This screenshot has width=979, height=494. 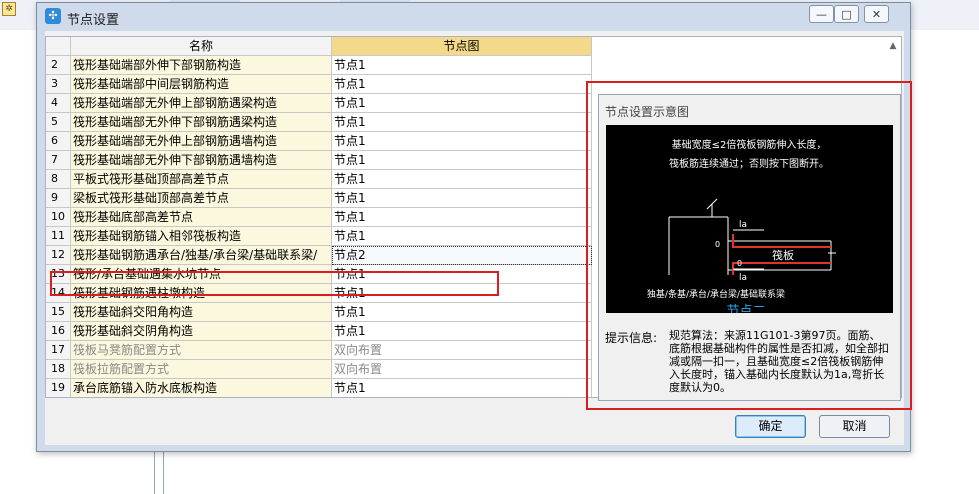 I want to click on info-label: 提示信息:, so click(x=631, y=338).